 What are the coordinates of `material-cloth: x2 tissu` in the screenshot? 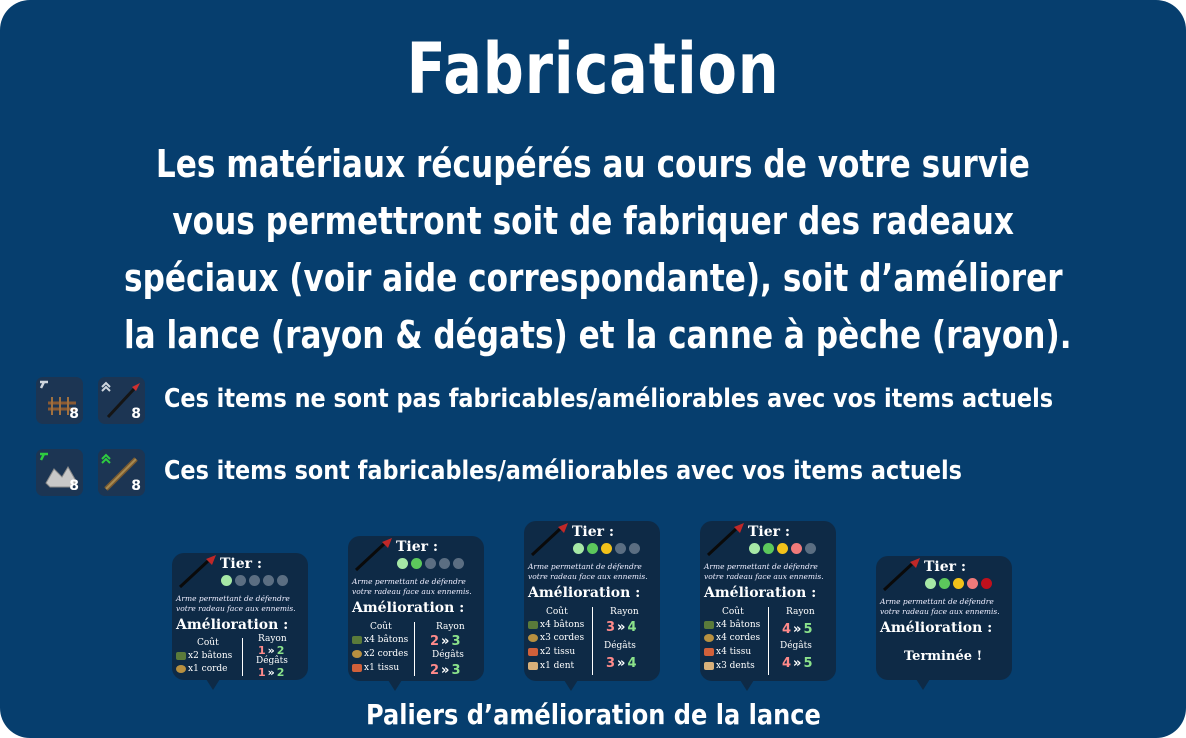 It's located at (551, 652).